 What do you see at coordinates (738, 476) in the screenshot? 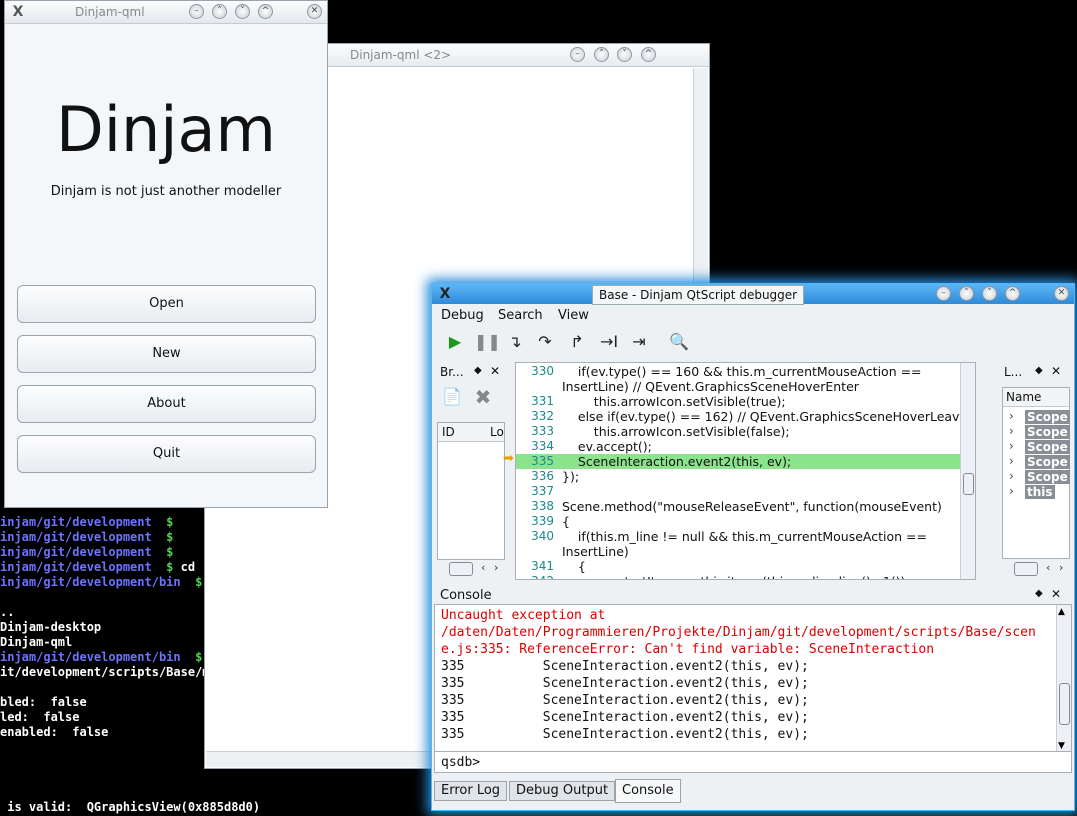
I see `code-line: 336});` at bounding box center [738, 476].